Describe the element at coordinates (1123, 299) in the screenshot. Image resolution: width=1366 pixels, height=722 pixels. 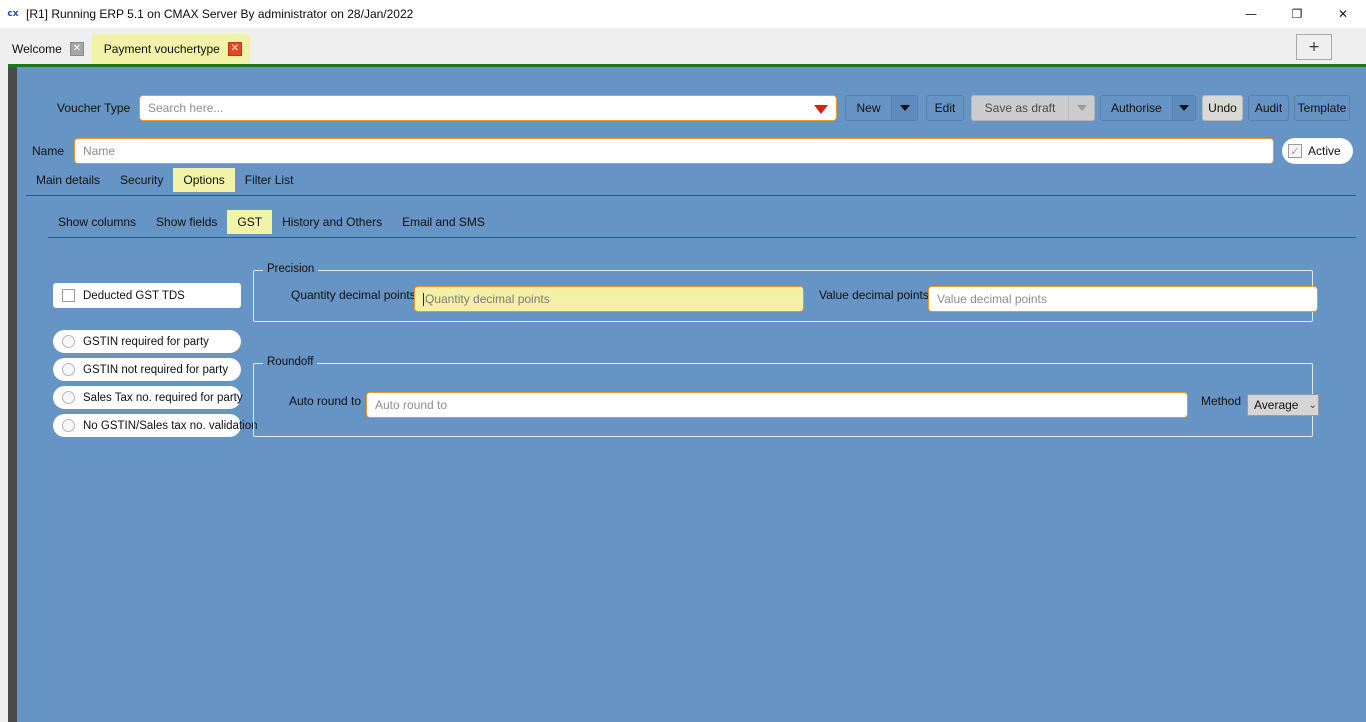
I see `value-decimal-points-input: Value decimal points` at that location.